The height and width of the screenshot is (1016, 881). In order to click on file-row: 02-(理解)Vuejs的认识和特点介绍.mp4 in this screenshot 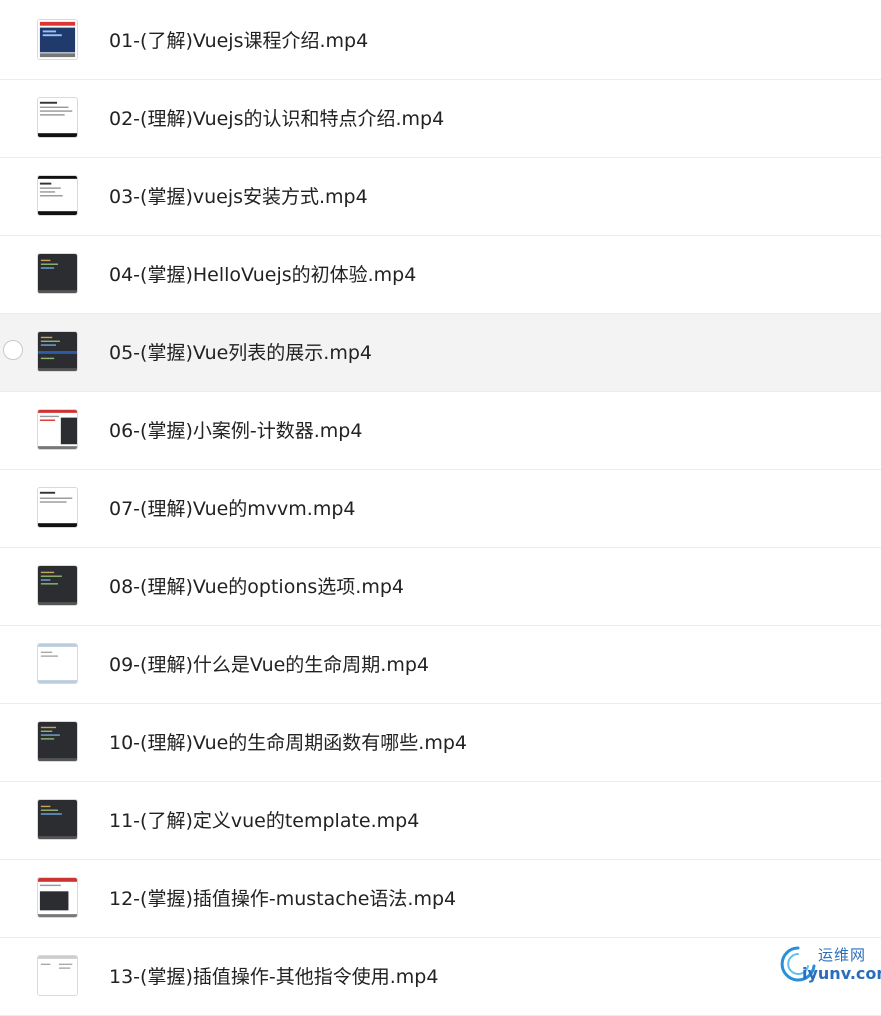, I will do `click(440, 119)`.